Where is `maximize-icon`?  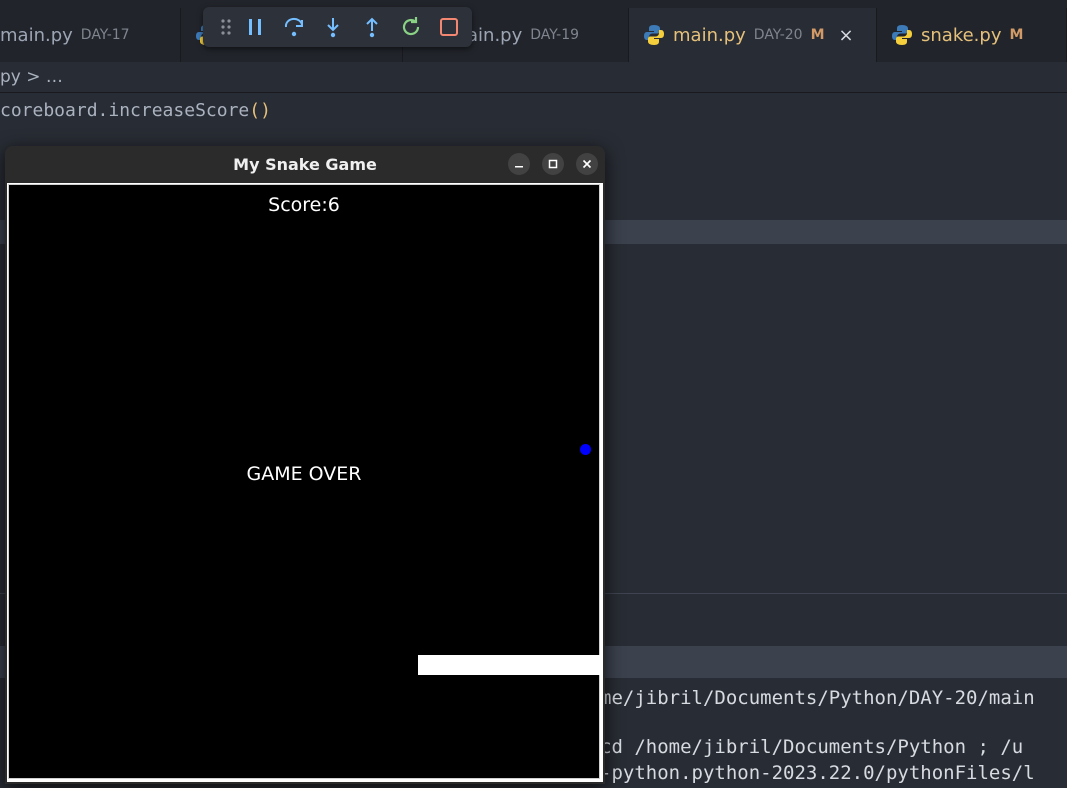
maximize-icon is located at coordinates (553, 164).